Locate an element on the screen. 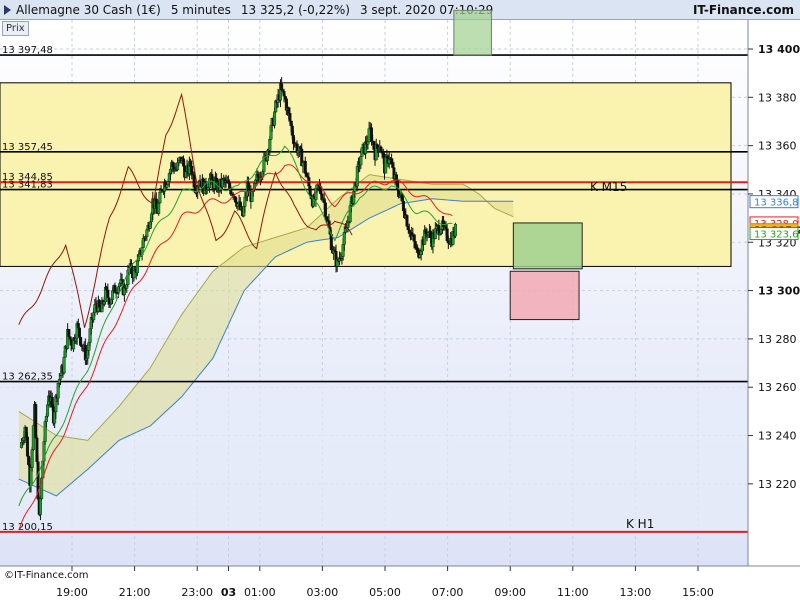 This screenshot has width=800, height=600. footer-copyright: ©IT-Finance.com is located at coordinates (46, 575).